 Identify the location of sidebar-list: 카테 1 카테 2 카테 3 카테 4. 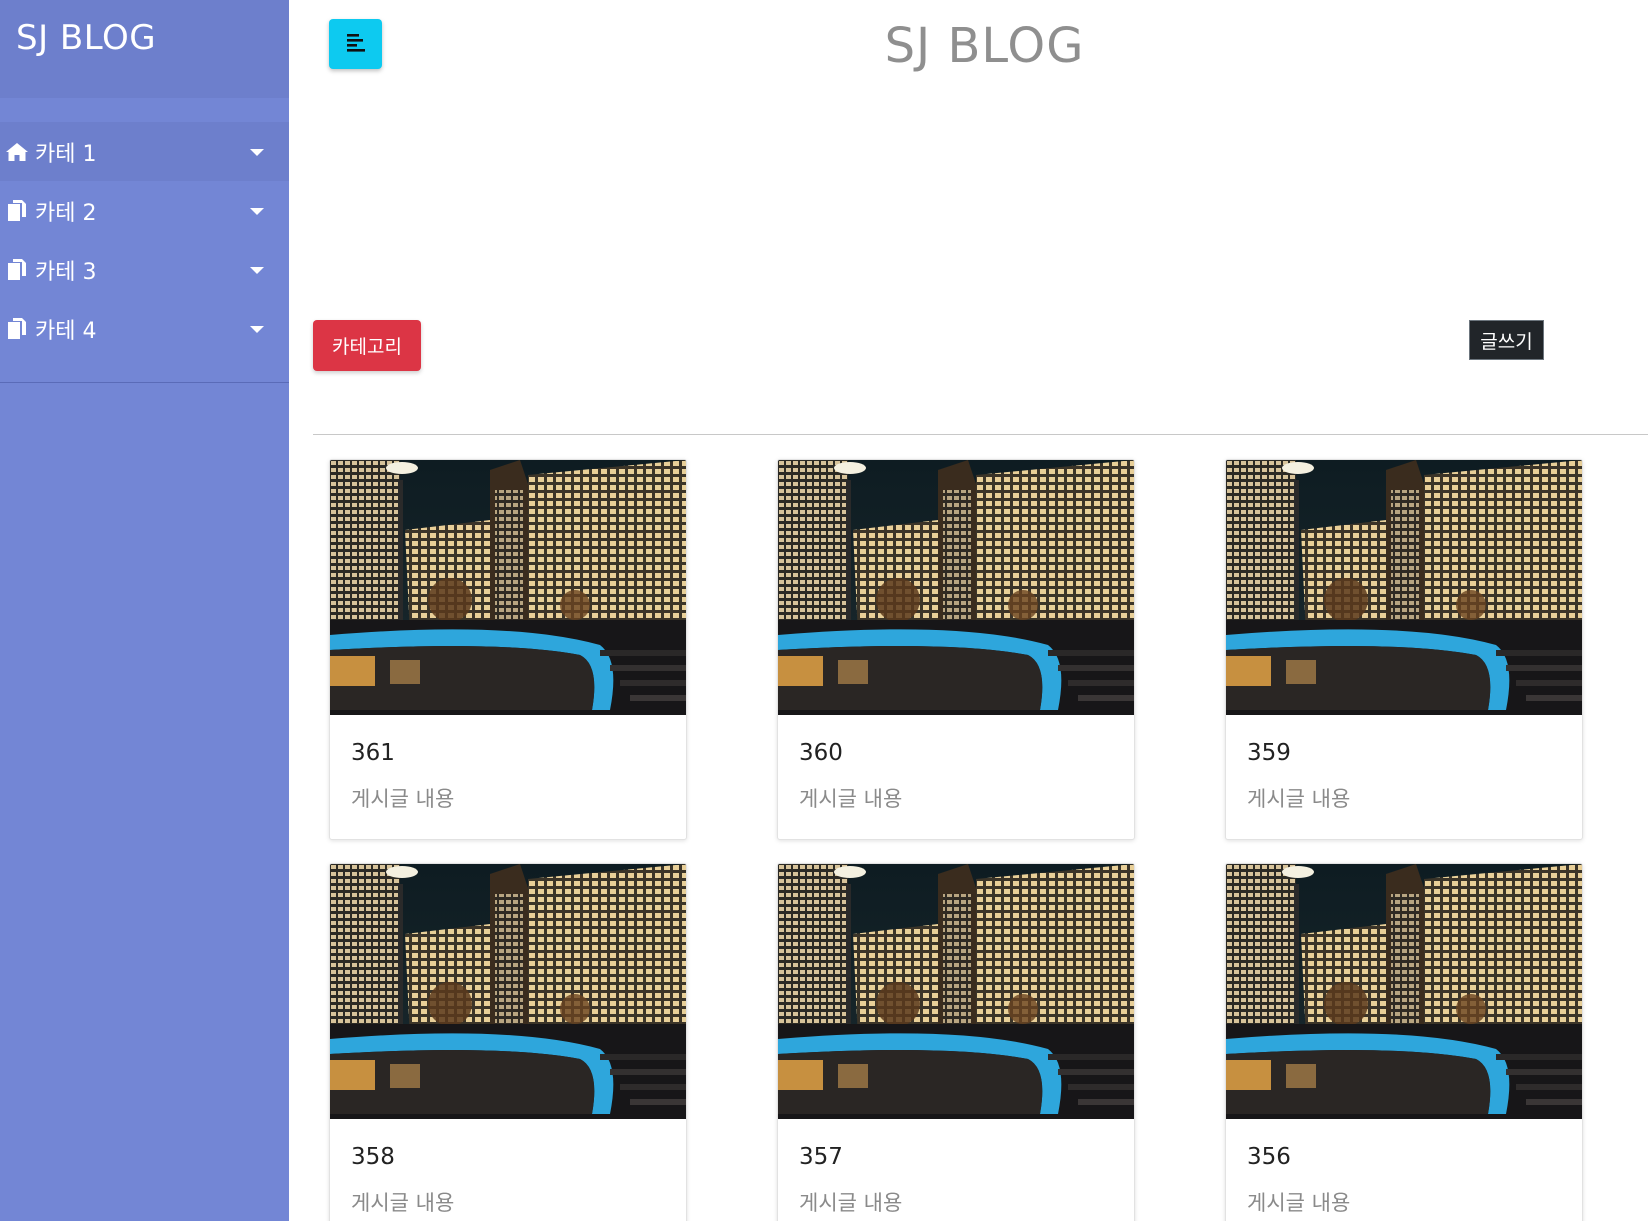
(144, 240).